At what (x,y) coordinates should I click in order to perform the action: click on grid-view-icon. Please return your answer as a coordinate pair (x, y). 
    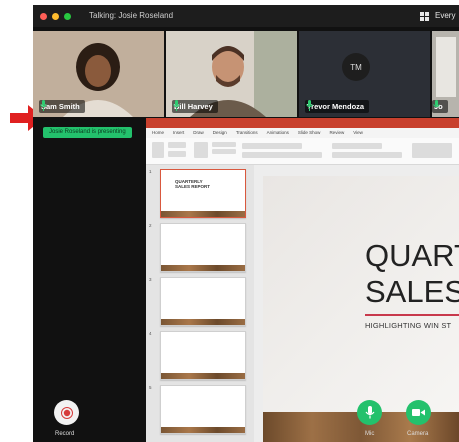
    Looking at the image, I should click on (425, 16).